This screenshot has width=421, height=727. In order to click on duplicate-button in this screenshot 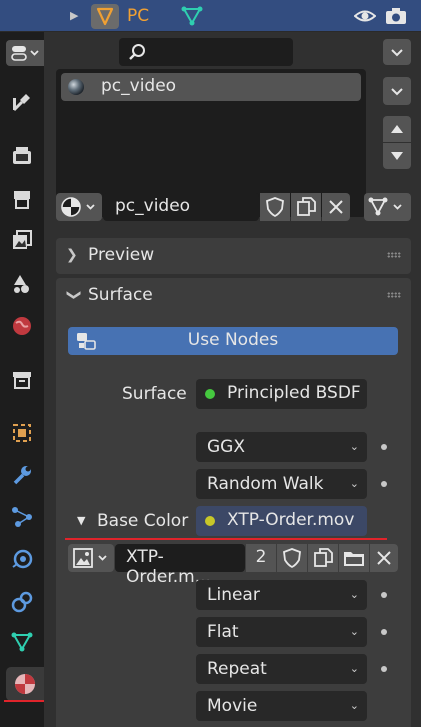, I will do `click(306, 207)`.